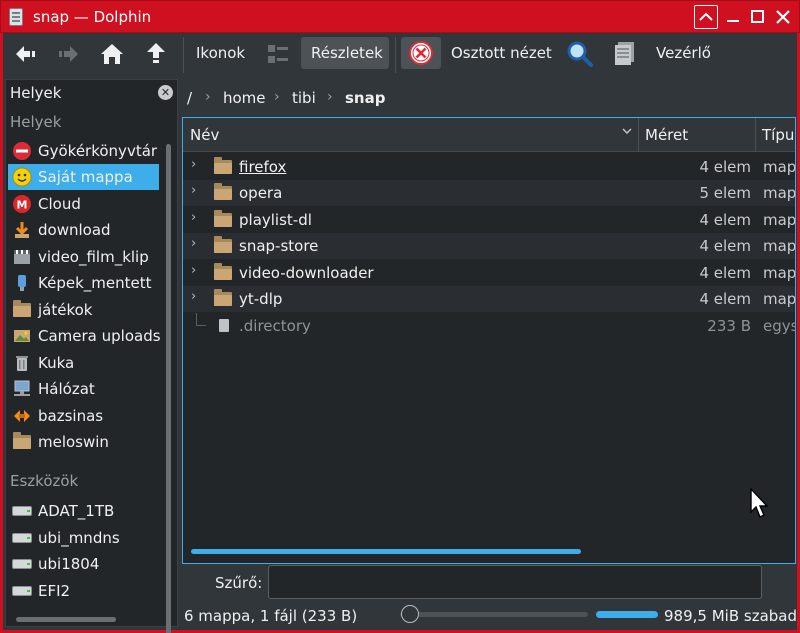 The height and width of the screenshot is (633, 800). Describe the element at coordinates (83, 363) in the screenshot. I see `place-trash: Kuka` at that location.